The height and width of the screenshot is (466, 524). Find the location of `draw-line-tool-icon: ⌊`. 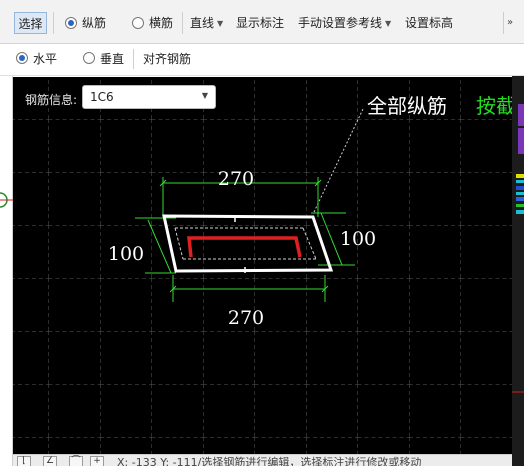

draw-line-tool-icon: ⌊ is located at coordinates (24, 461).